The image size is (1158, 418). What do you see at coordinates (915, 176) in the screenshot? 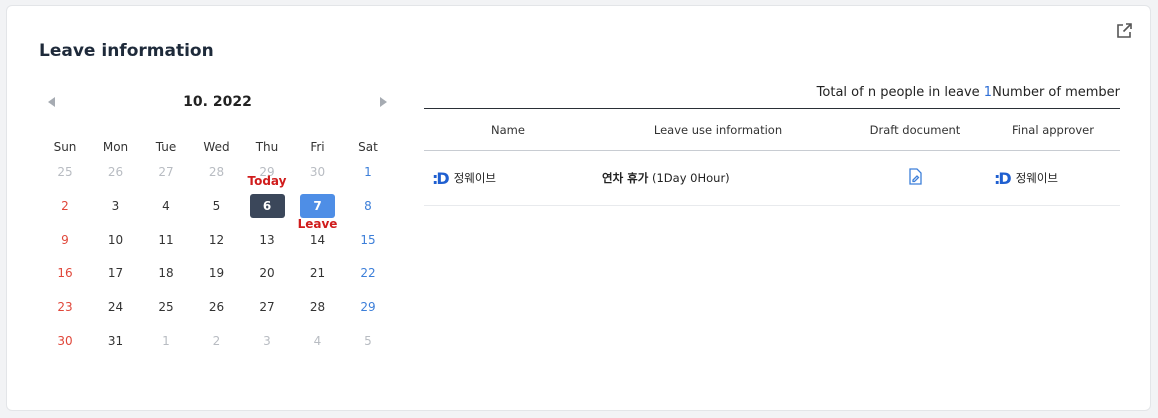
I see `document-edit-icon` at bounding box center [915, 176].